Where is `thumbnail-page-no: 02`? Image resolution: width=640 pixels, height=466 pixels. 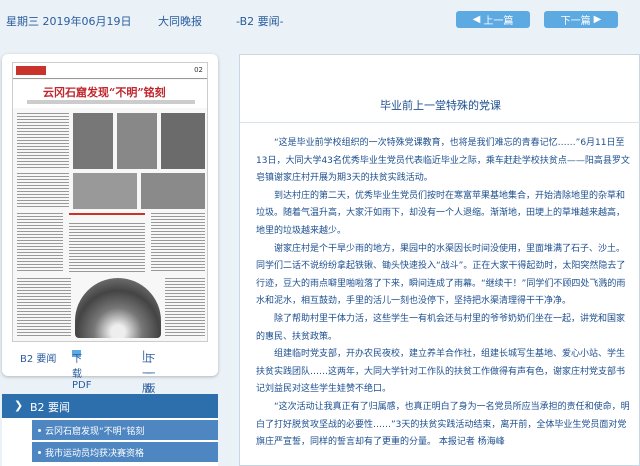
thumbnail-page-no: 02 is located at coordinates (198, 70).